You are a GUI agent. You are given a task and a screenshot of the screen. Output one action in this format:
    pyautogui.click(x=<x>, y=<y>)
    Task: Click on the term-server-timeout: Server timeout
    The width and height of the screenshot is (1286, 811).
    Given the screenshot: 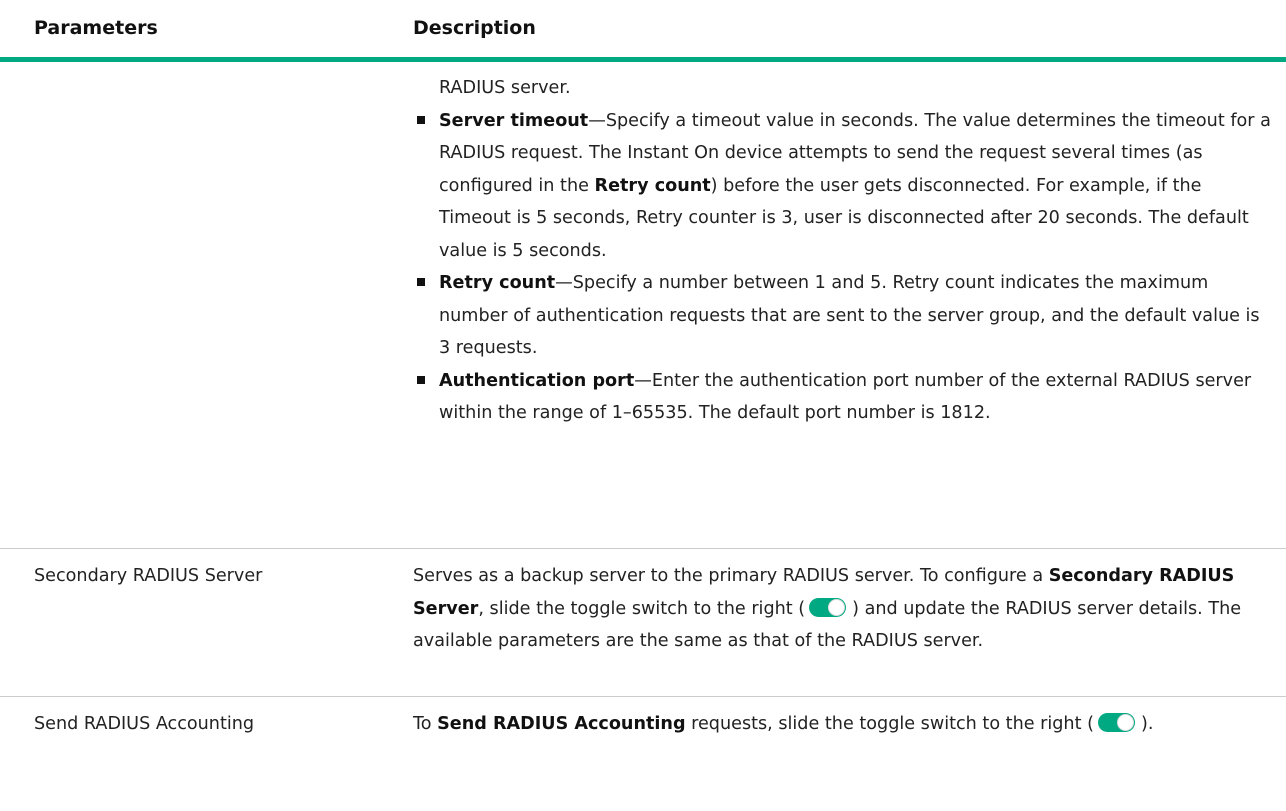 What is the action you would take?
    pyautogui.click(x=514, y=120)
    